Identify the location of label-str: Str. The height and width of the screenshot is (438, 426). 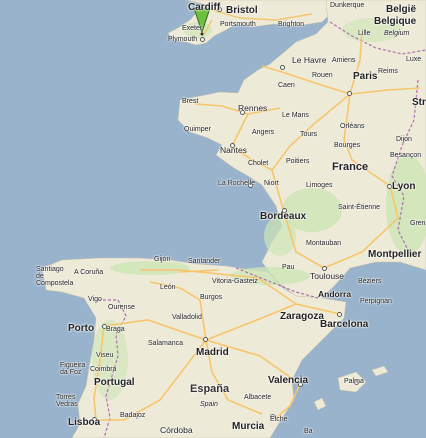
(419, 102).